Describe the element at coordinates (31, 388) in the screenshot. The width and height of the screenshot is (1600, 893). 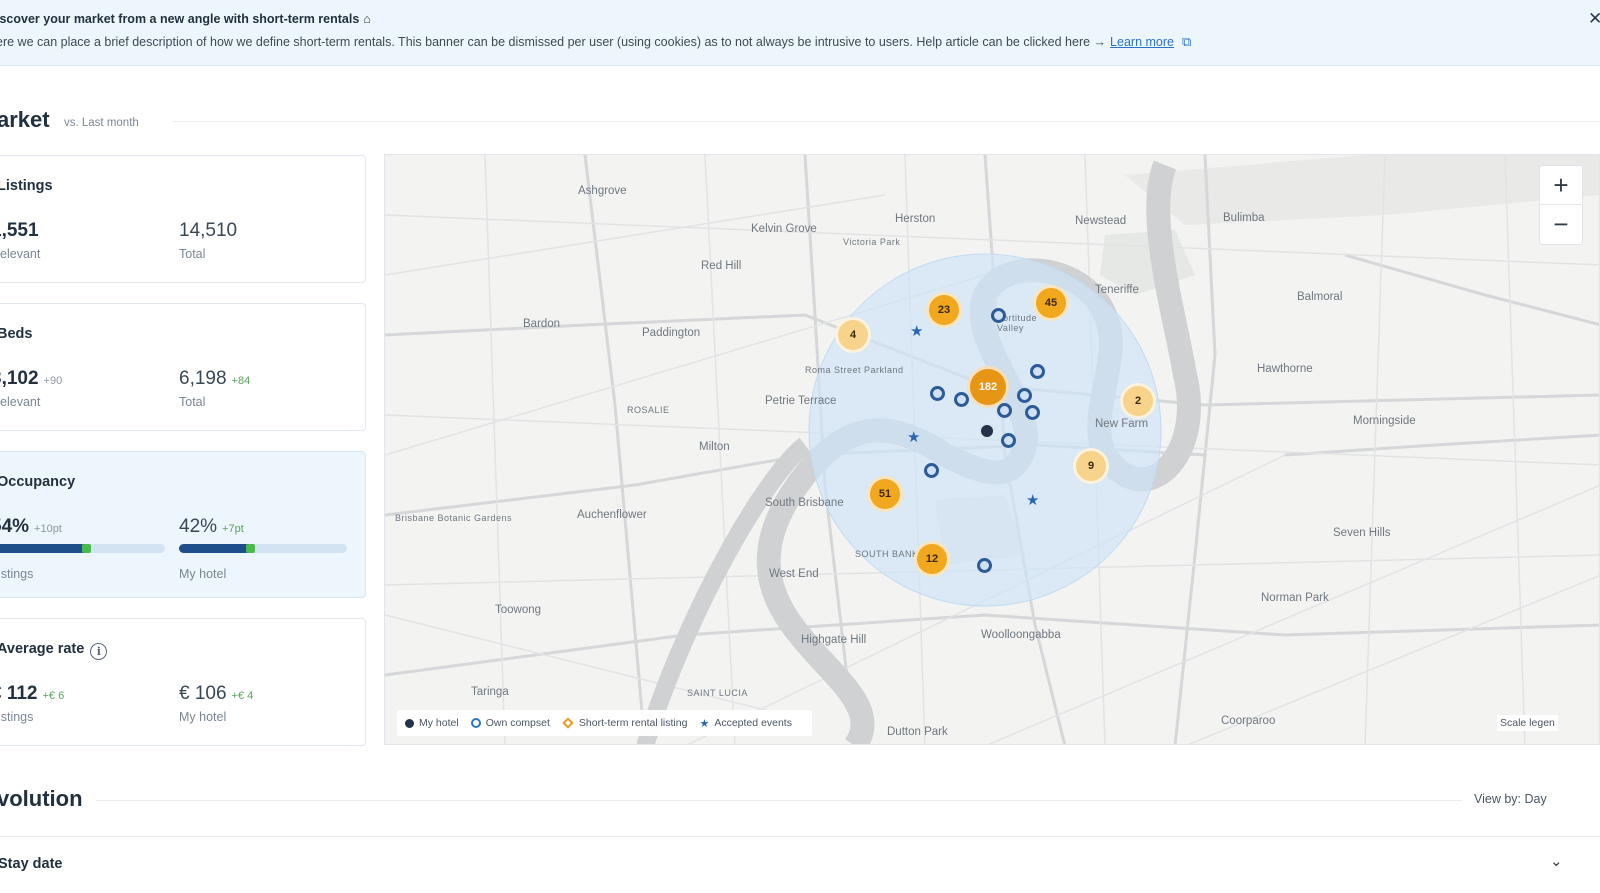
I see `beds-relevant-stat: 3,102+90 Relevant` at that location.